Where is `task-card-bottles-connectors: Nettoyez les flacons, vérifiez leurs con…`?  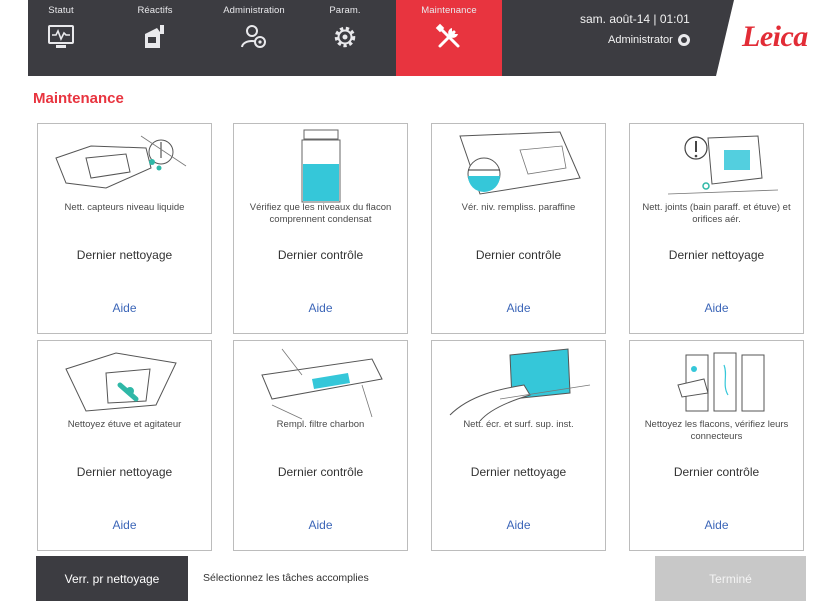 task-card-bottles-connectors: Nettoyez les flacons, vérifiez leurs con… is located at coordinates (716, 445).